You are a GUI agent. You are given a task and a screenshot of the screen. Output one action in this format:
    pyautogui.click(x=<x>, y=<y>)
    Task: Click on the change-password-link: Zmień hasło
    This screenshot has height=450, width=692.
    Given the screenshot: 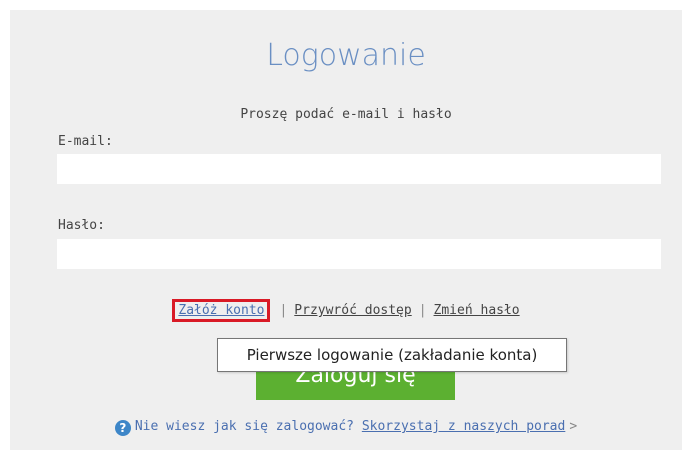 What is the action you would take?
    pyautogui.click(x=477, y=310)
    